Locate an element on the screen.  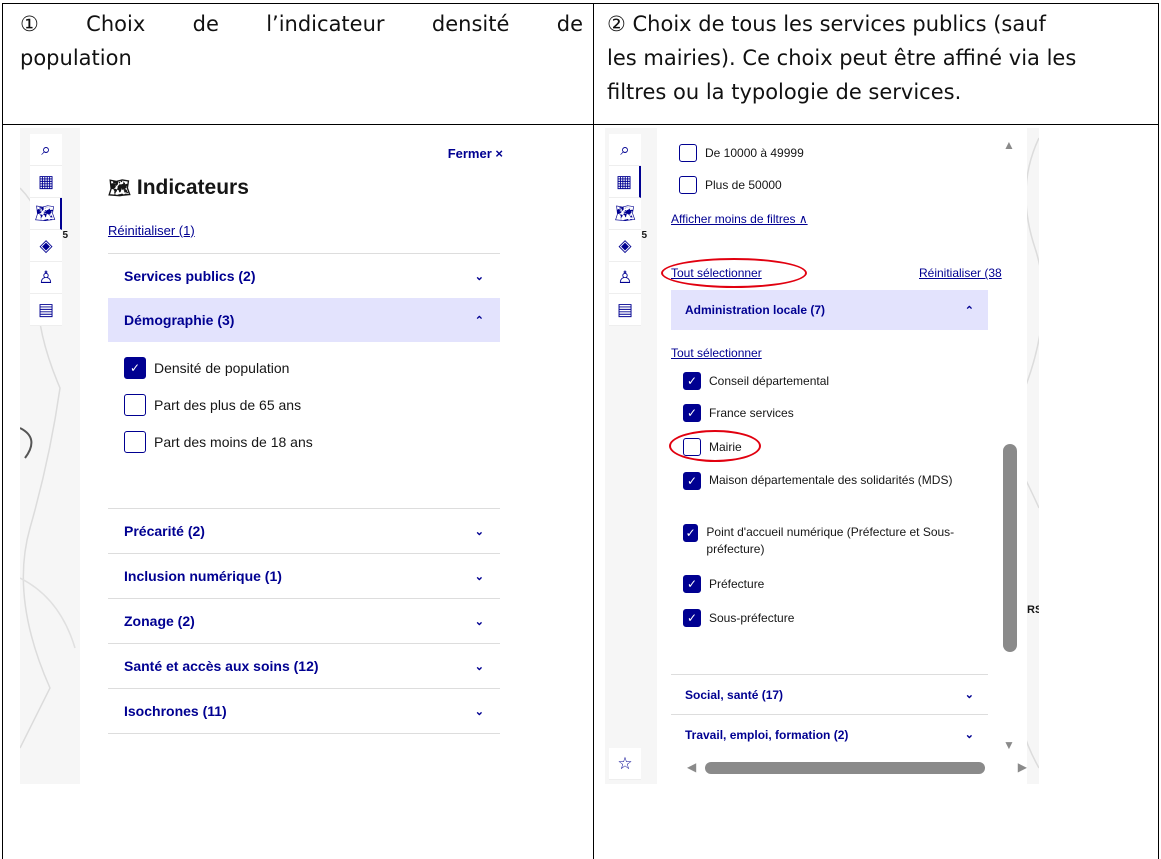
accordion-label: Zonage (2) is located at coordinates (159, 621).